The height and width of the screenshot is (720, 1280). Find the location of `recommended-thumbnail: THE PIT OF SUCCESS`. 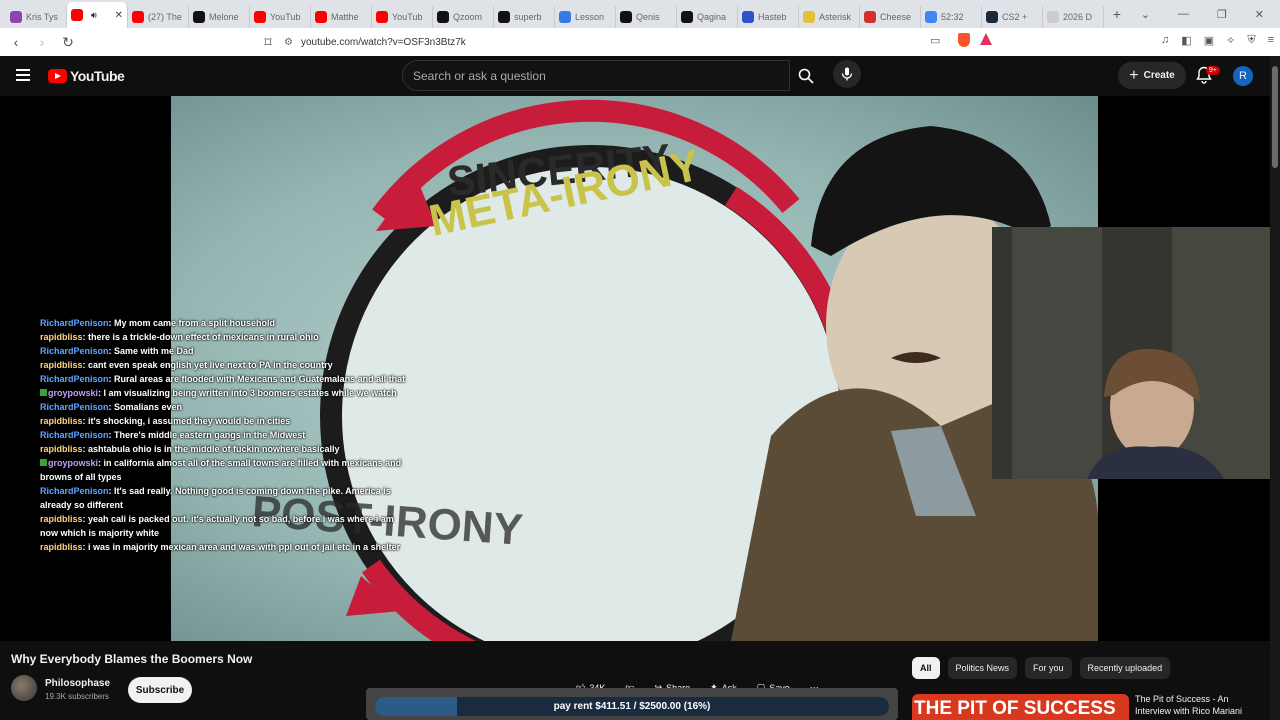

recommended-thumbnail: THE PIT OF SUCCESS is located at coordinates (1020, 707).